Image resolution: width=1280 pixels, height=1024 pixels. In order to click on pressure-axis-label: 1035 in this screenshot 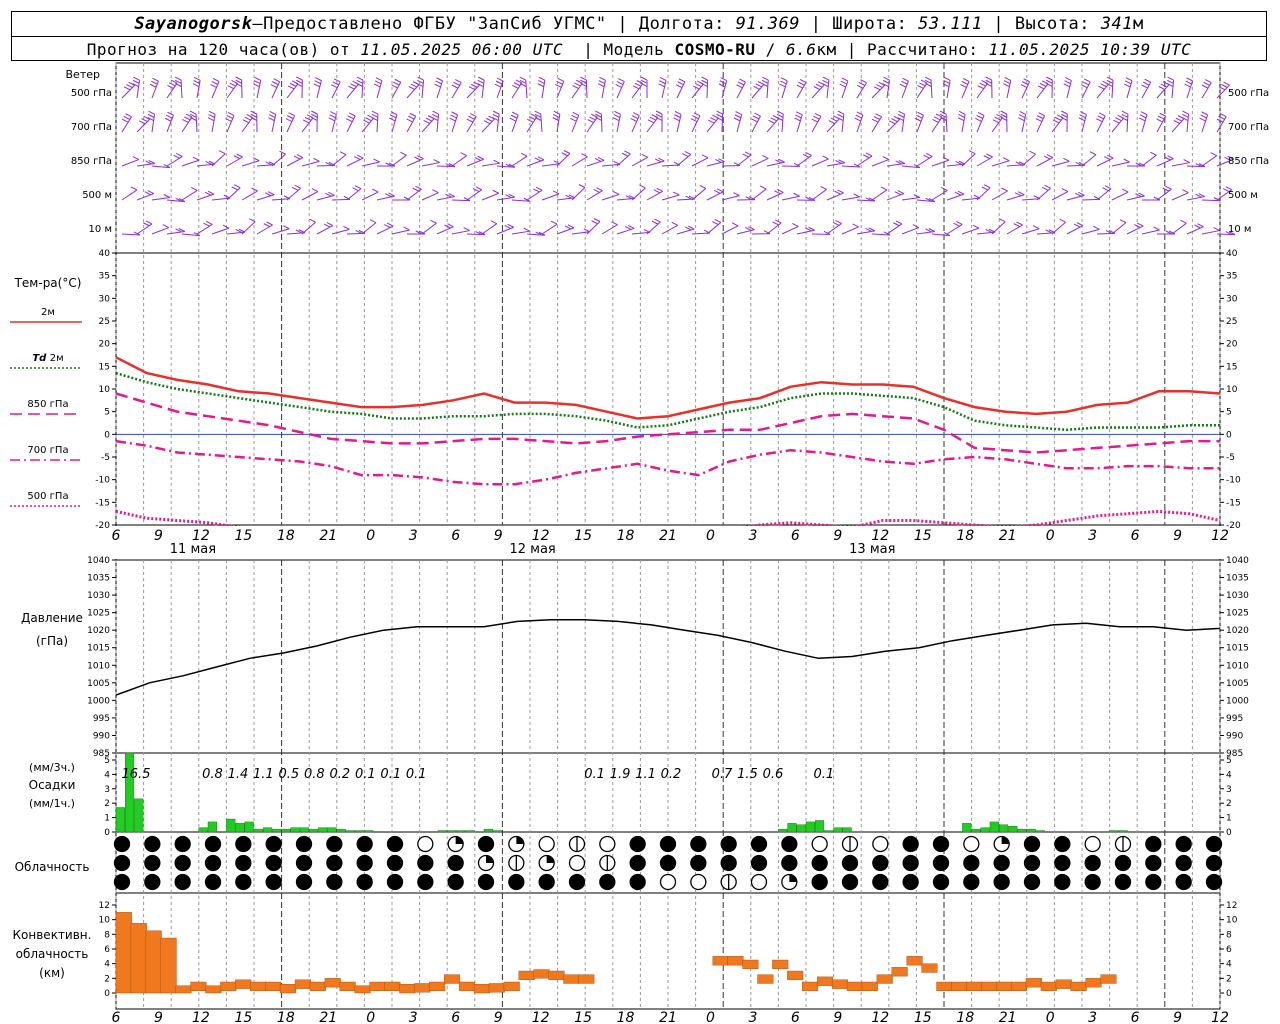, I will do `click(1237, 579)`.